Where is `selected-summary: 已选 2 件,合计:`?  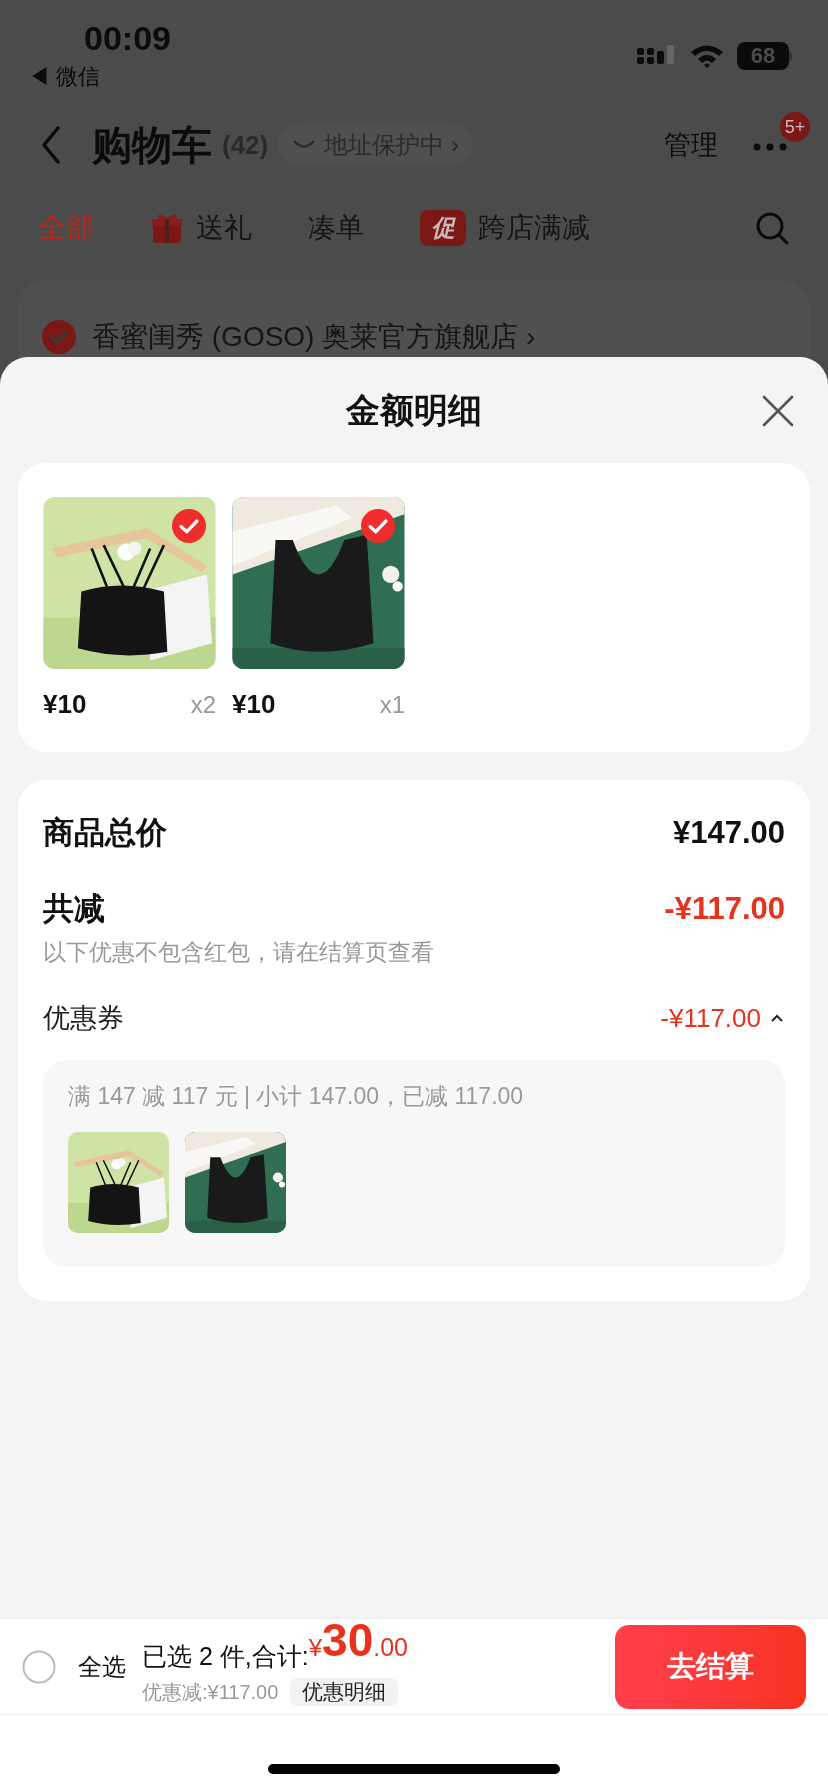
selected-summary: 已选 2 件,合计: is located at coordinates (225, 1656).